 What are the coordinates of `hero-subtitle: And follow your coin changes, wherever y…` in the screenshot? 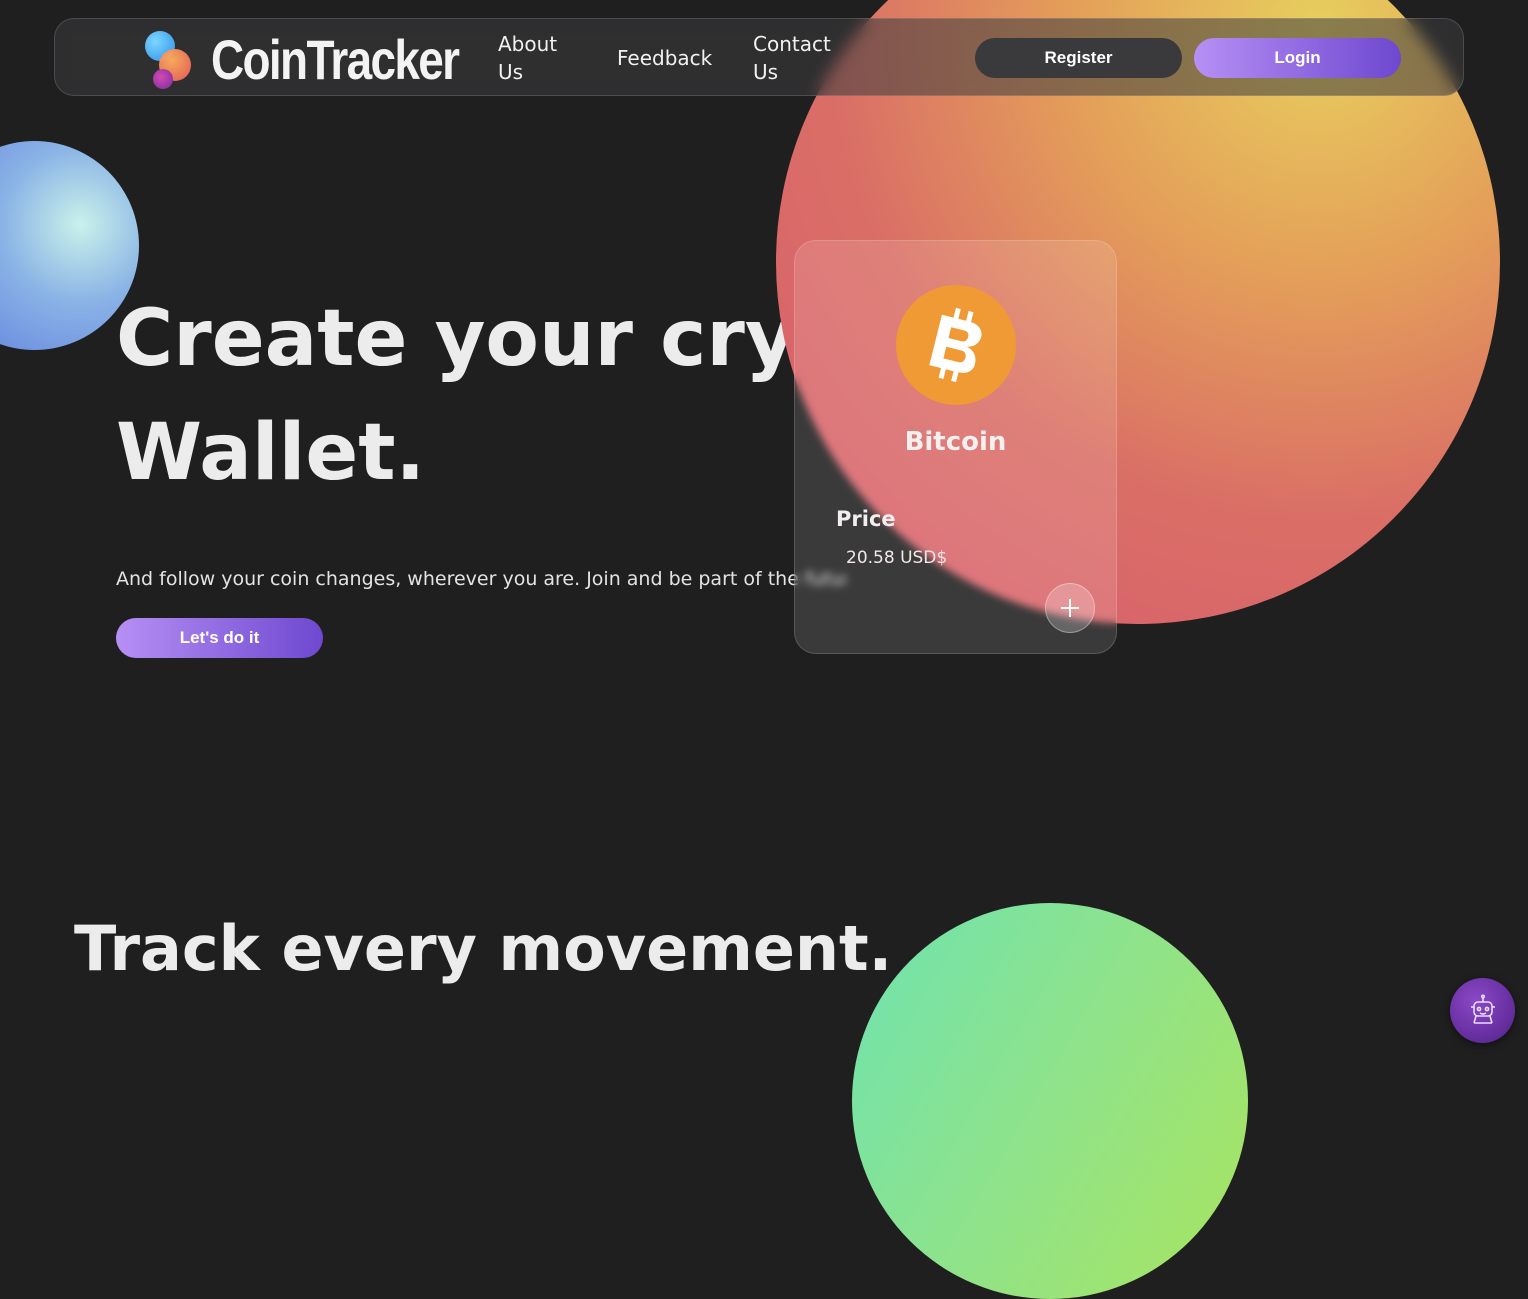 It's located at (481, 579).